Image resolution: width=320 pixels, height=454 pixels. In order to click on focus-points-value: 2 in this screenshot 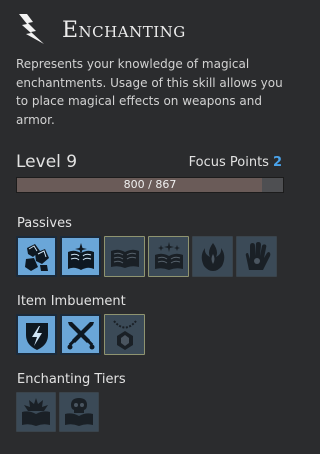, I will do `click(277, 162)`.